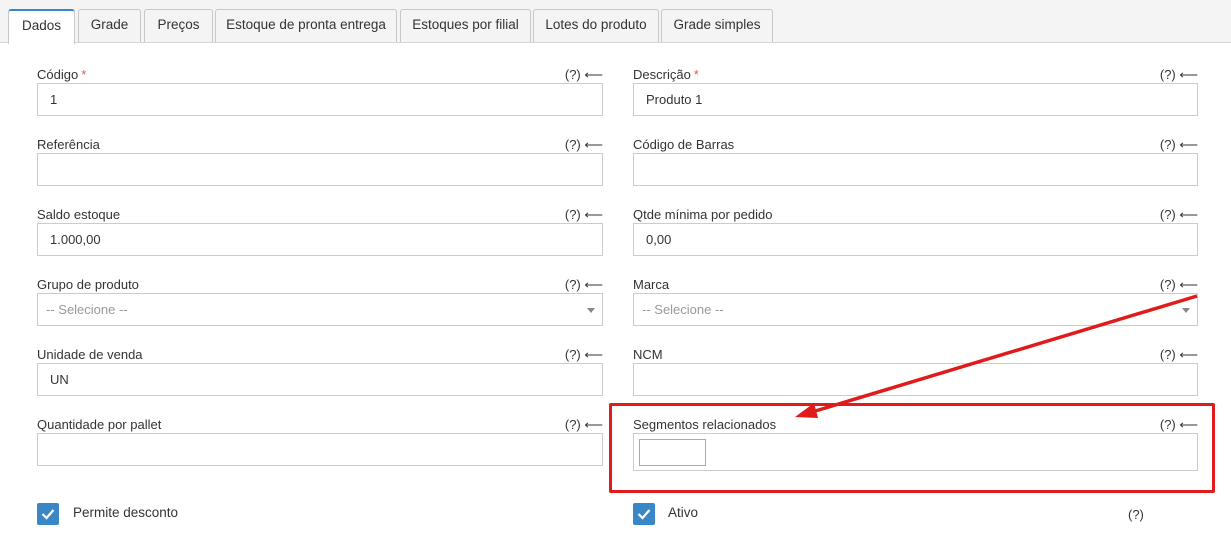  Describe the element at coordinates (62, 74) in the screenshot. I see `codigo-label: Código *` at that location.